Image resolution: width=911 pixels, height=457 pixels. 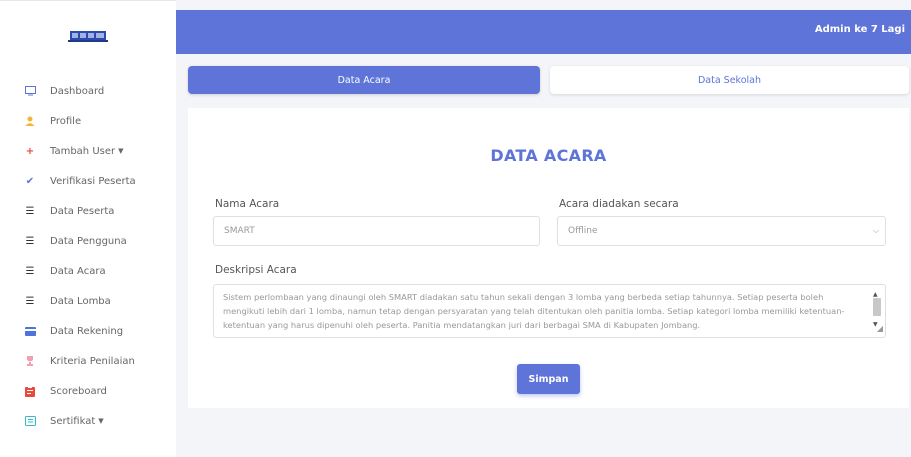 What do you see at coordinates (880, 329) in the screenshot?
I see `resize-handle-icon: ◢` at bounding box center [880, 329].